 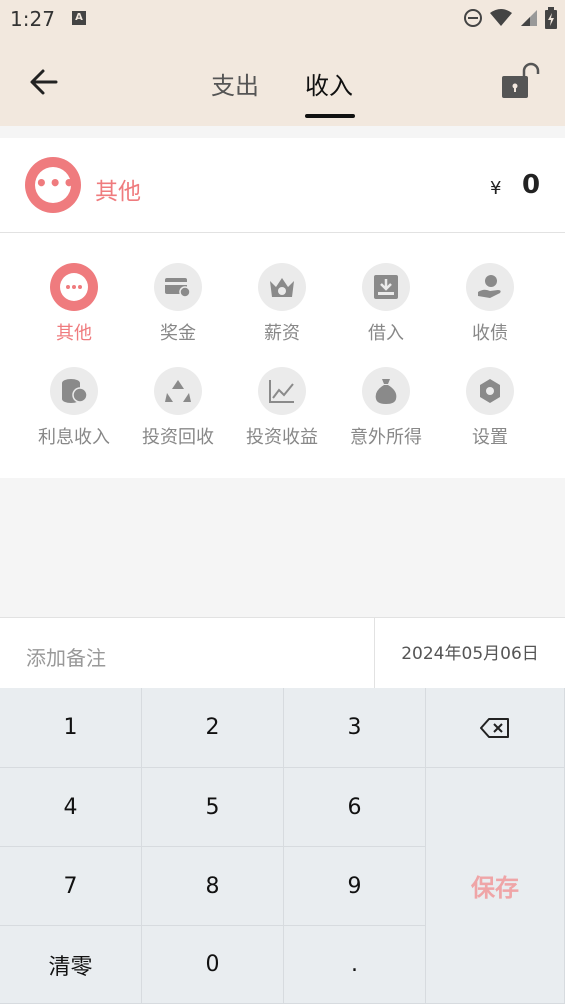 I want to click on note-input: 添加备注, so click(x=66, y=656).